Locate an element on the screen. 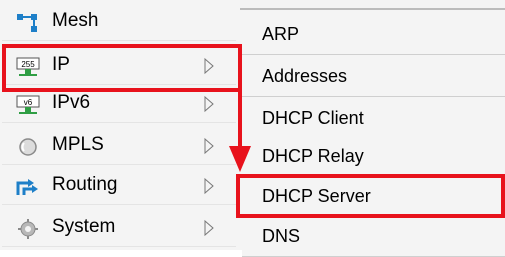  highlight-ip-box is located at coordinates (122, 68).